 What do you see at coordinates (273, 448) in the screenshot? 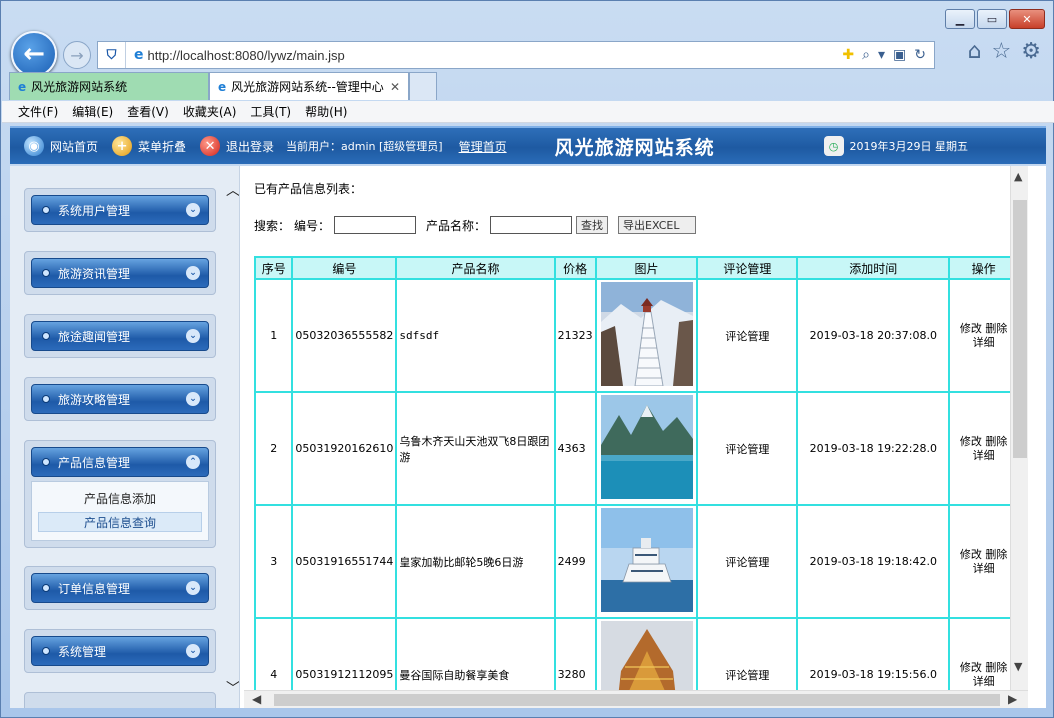
I see `cell-no: 2` at bounding box center [273, 448].